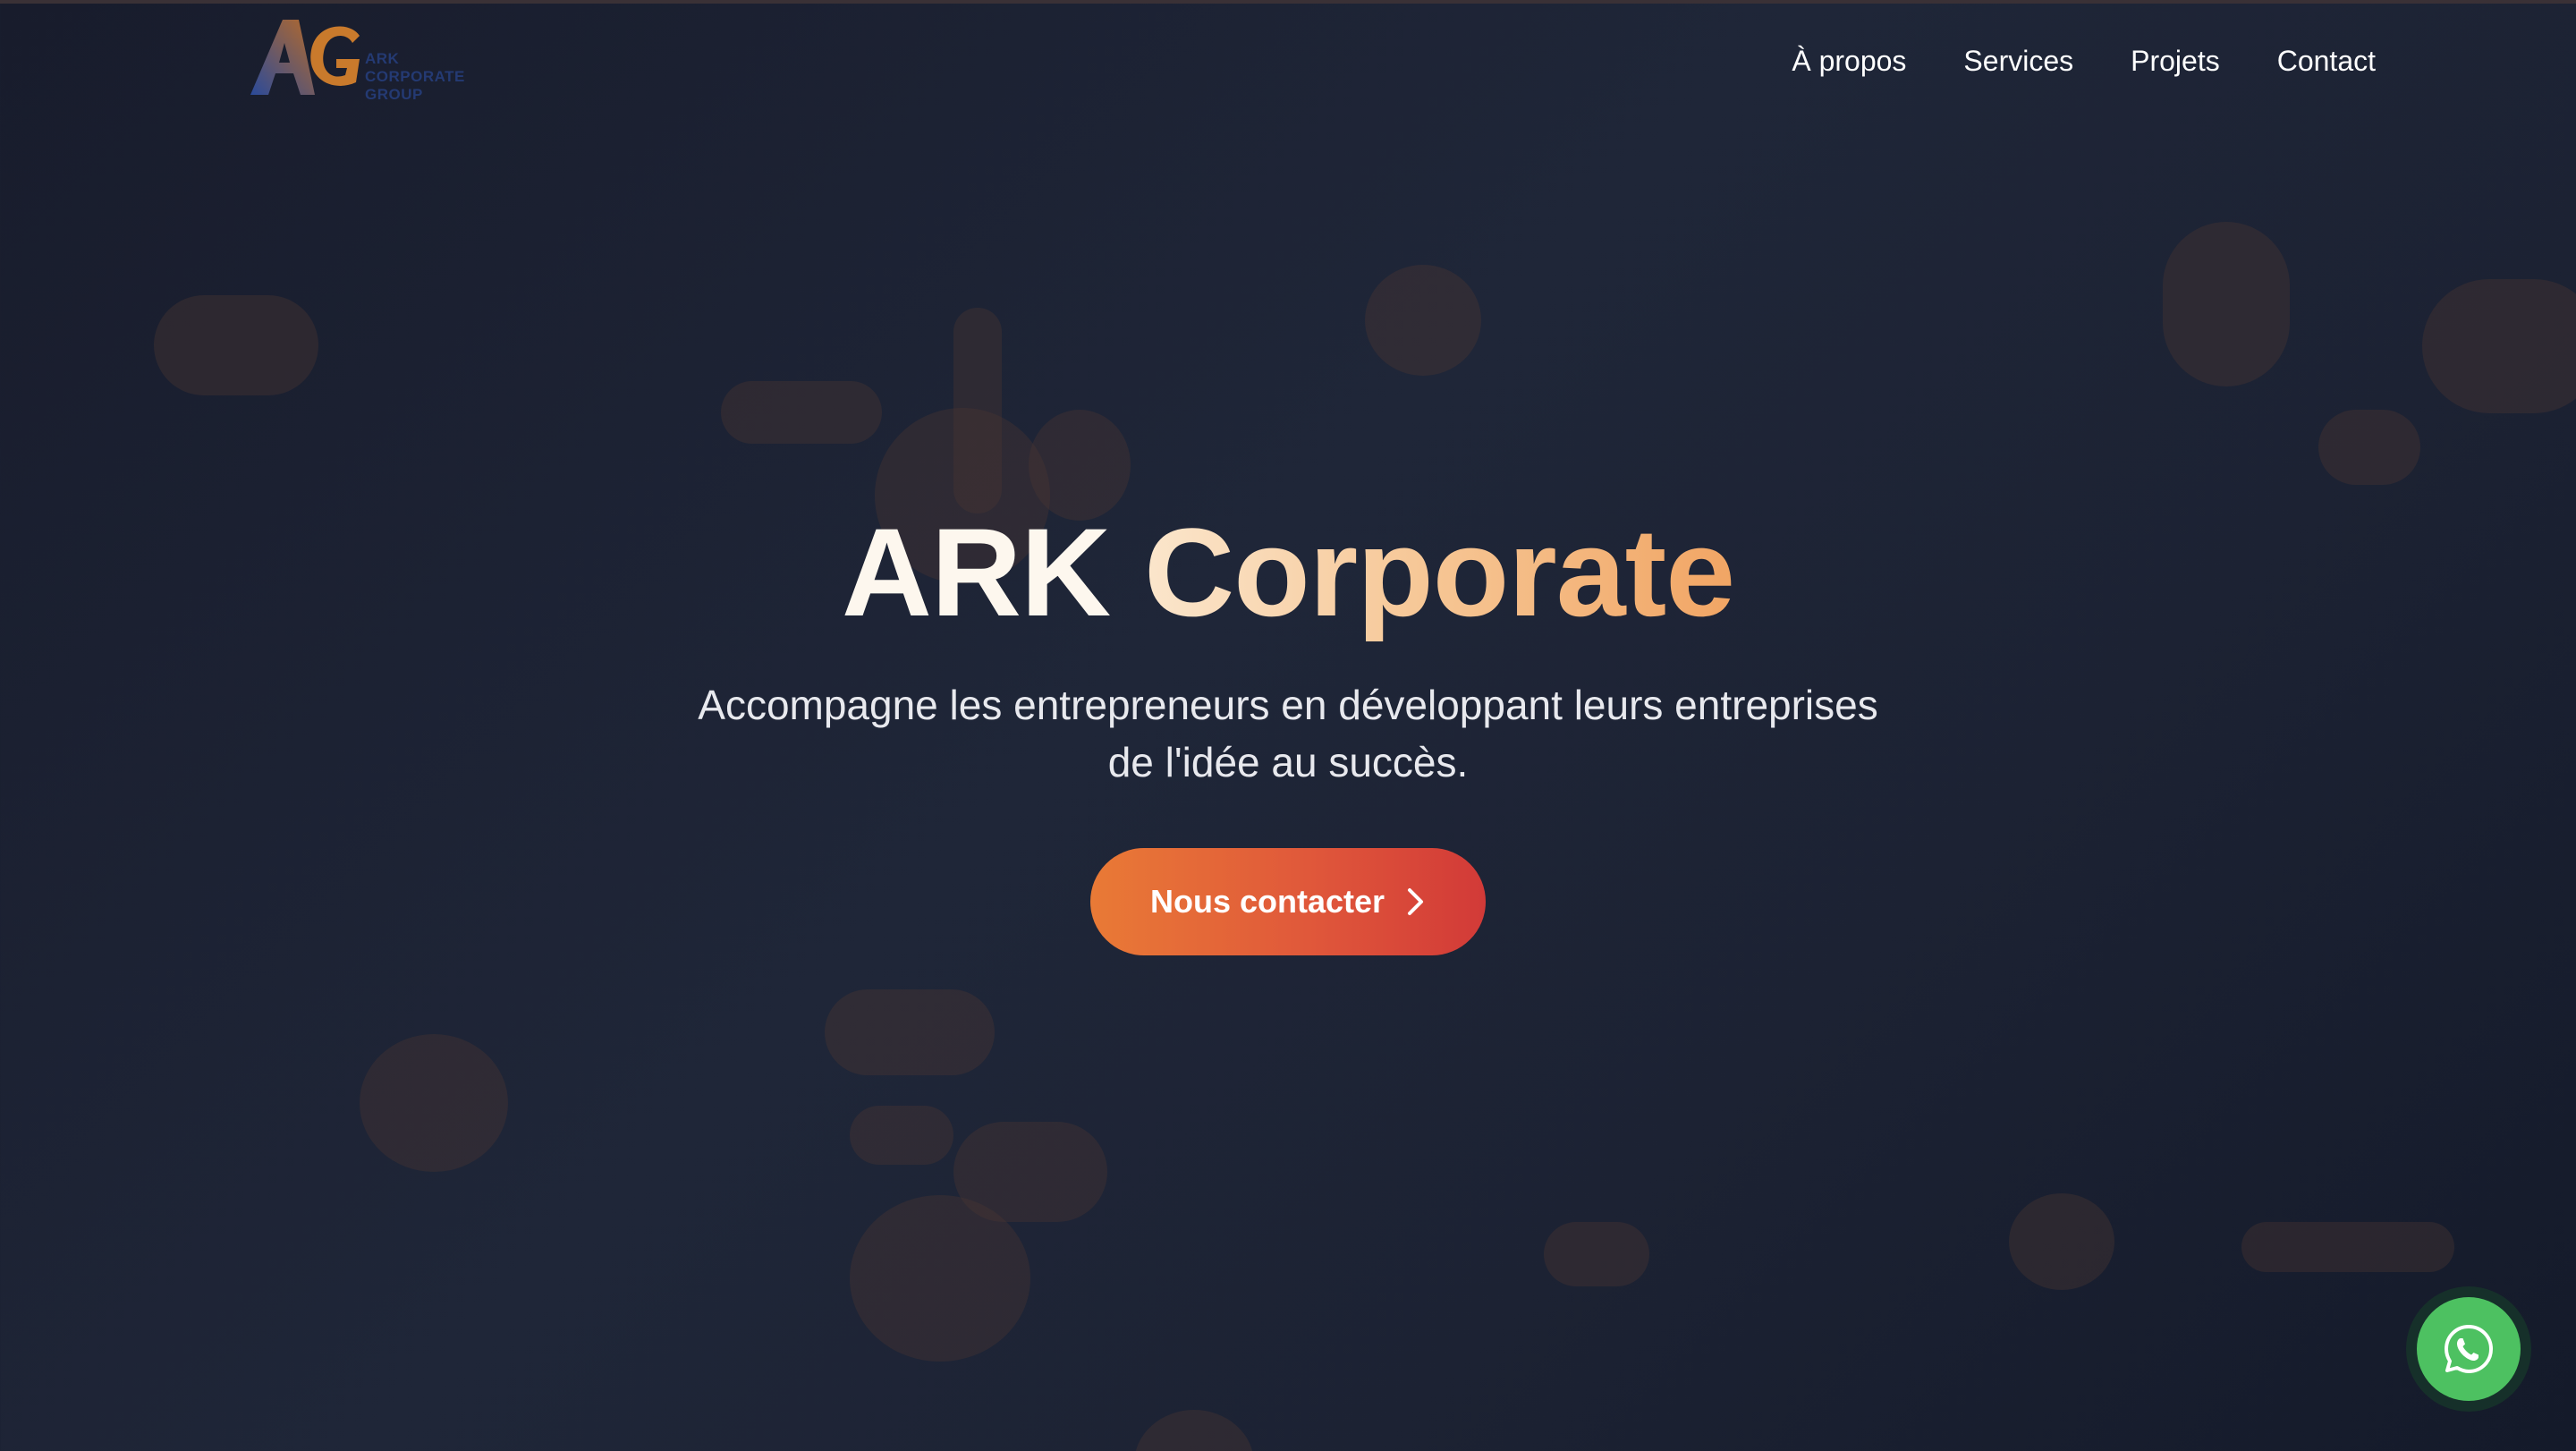  What do you see at coordinates (359, 60) in the screenshot?
I see `brand-logo: ARK CORPORATE GROUP` at bounding box center [359, 60].